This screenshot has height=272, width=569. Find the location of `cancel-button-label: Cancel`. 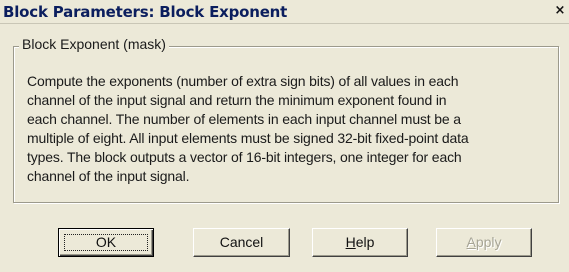

cancel-button-label: Cancel is located at coordinates (241, 242).